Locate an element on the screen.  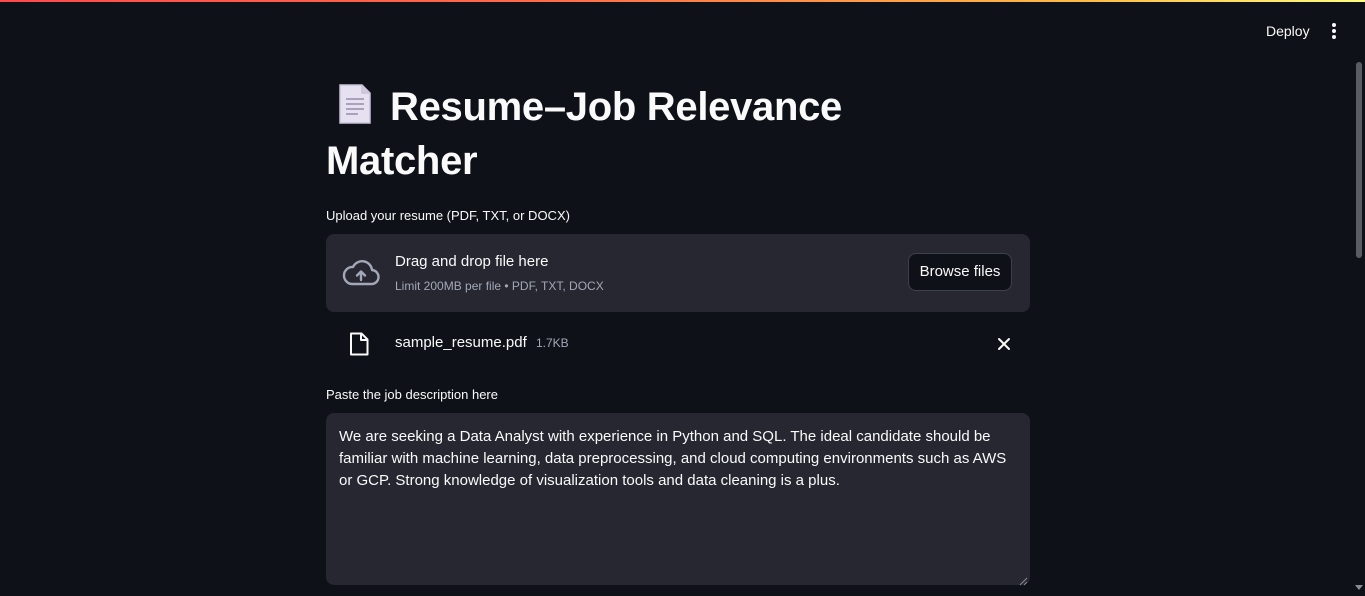
file-icon is located at coordinates (359, 344).